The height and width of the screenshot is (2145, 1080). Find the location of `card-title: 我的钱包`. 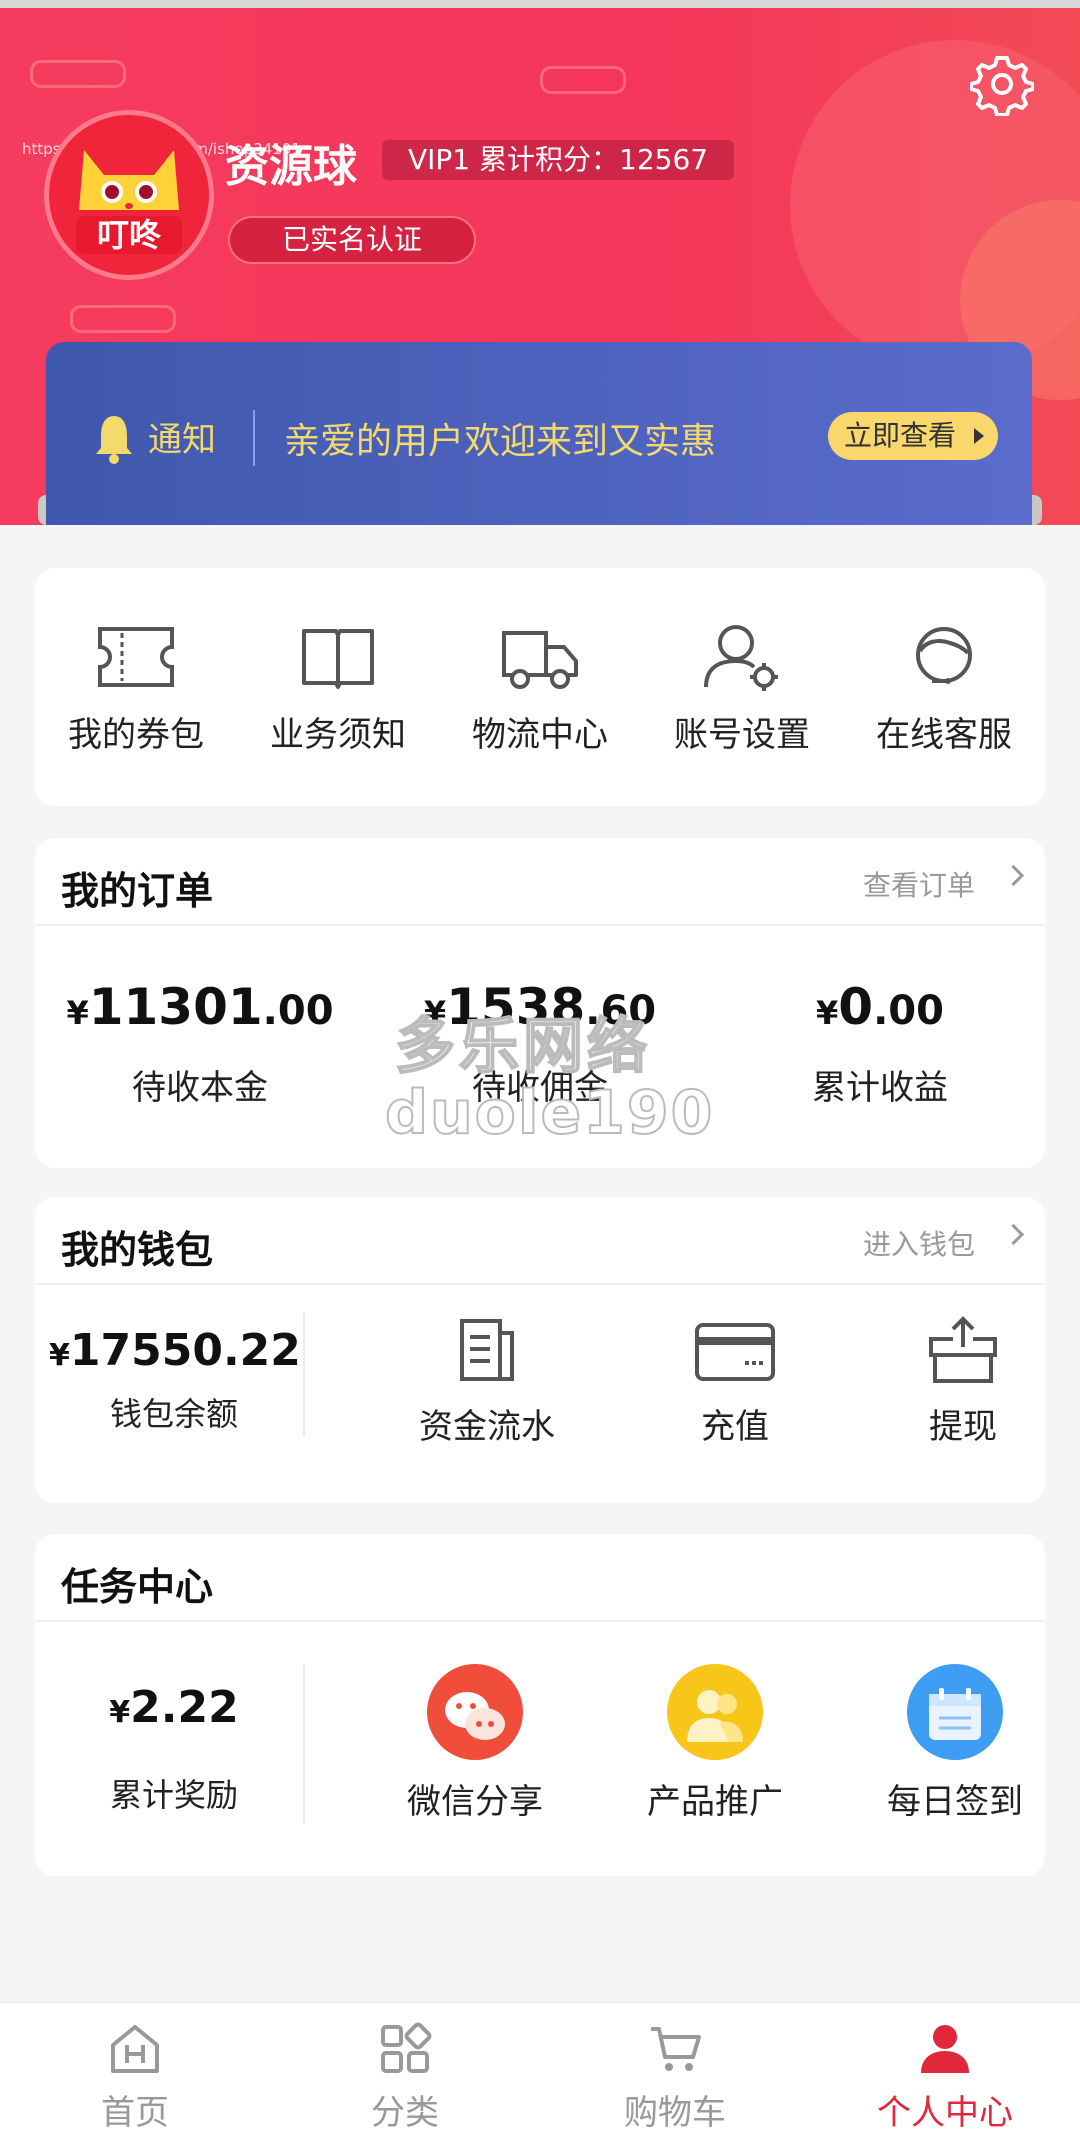

card-title: 我的钱包 is located at coordinates (137, 1250).